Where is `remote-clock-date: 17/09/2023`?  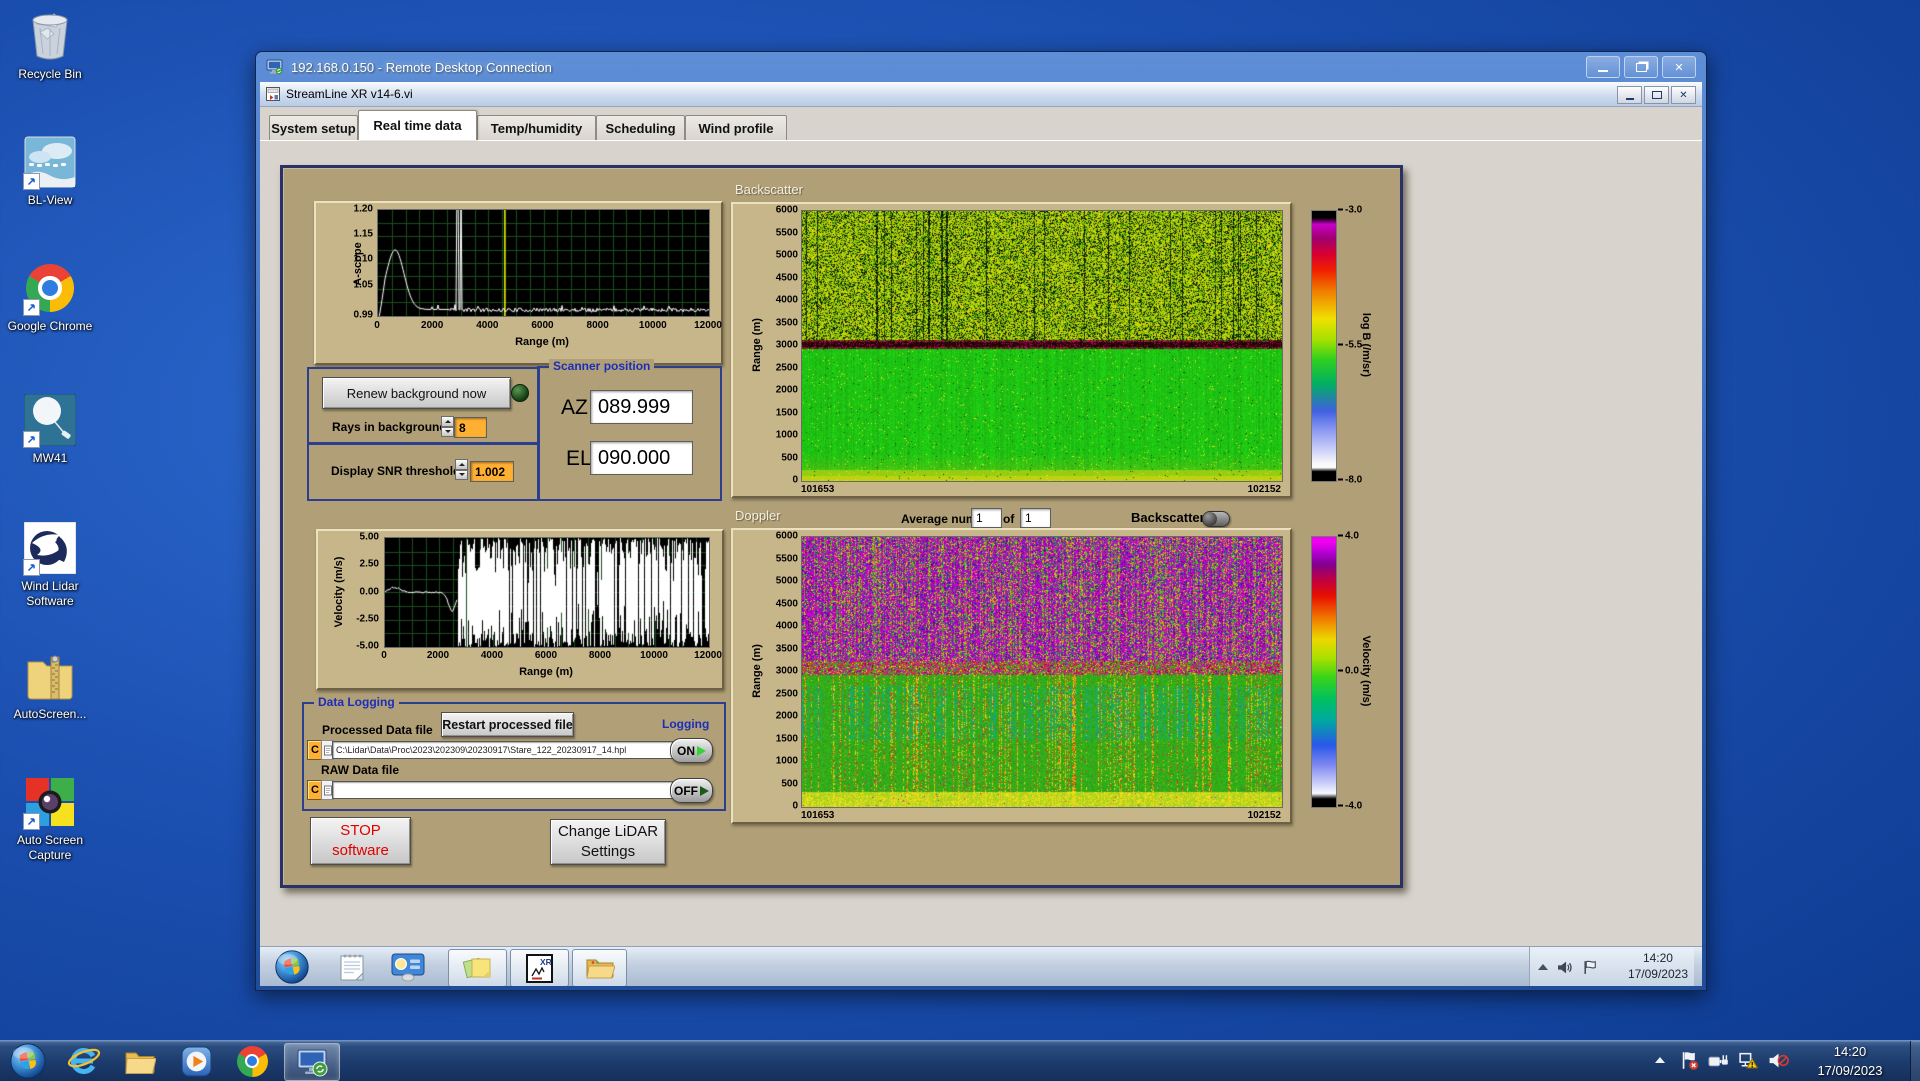 remote-clock-date: 17/09/2023 is located at coordinates (1657, 974).